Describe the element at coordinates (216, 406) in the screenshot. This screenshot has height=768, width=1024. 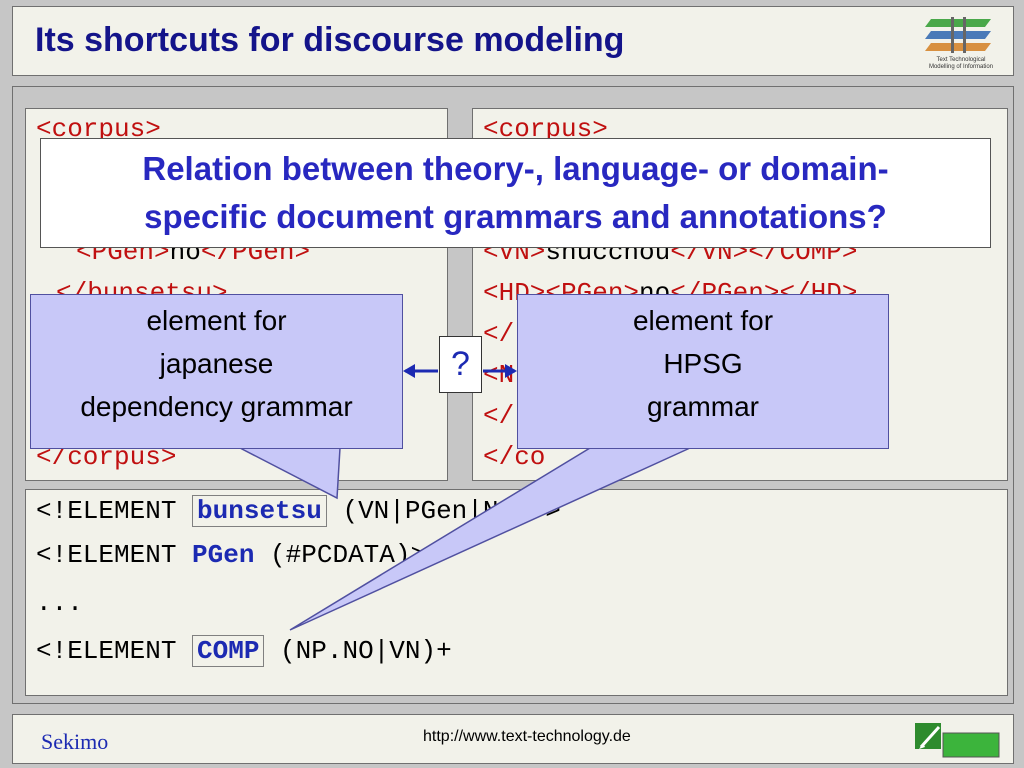
I see `callout-line: dependency grammar` at that location.